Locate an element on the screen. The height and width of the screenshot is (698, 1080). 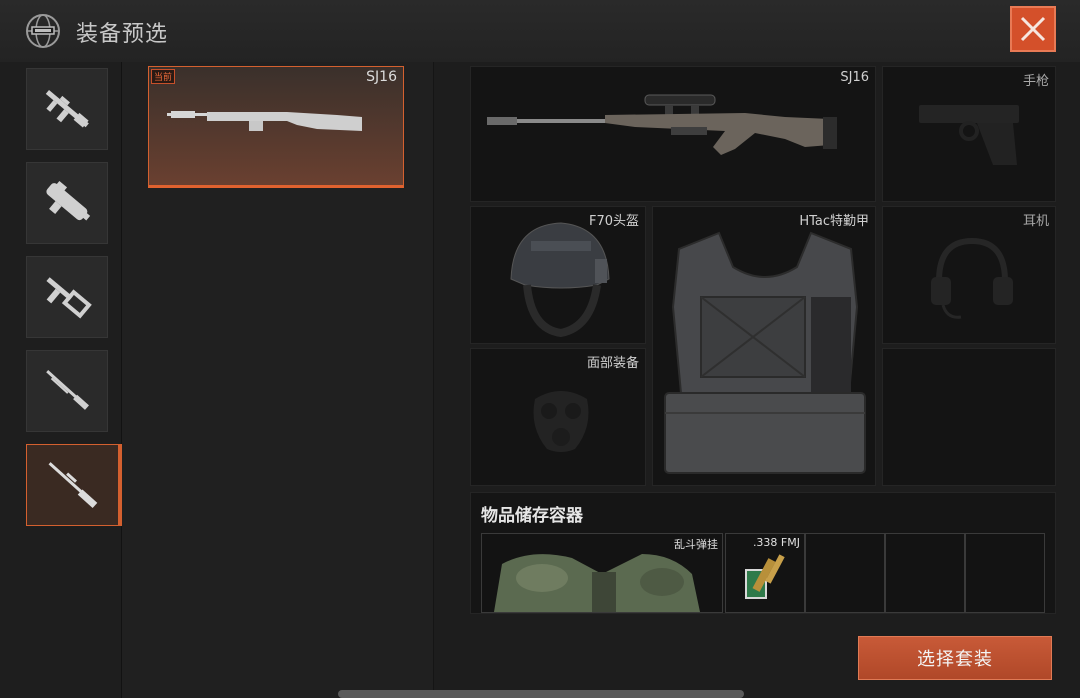
chest-rig-cell: 乱斗弹挂 is located at coordinates (602, 573).